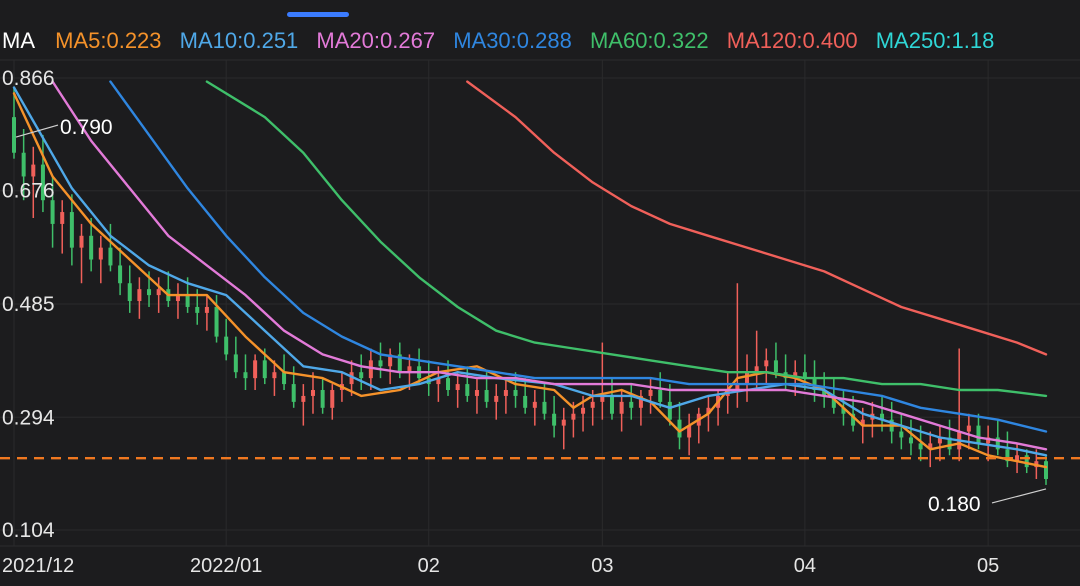 The width and height of the screenshot is (1080, 586). I want to click on max-price-callout: 0.790, so click(86, 127).